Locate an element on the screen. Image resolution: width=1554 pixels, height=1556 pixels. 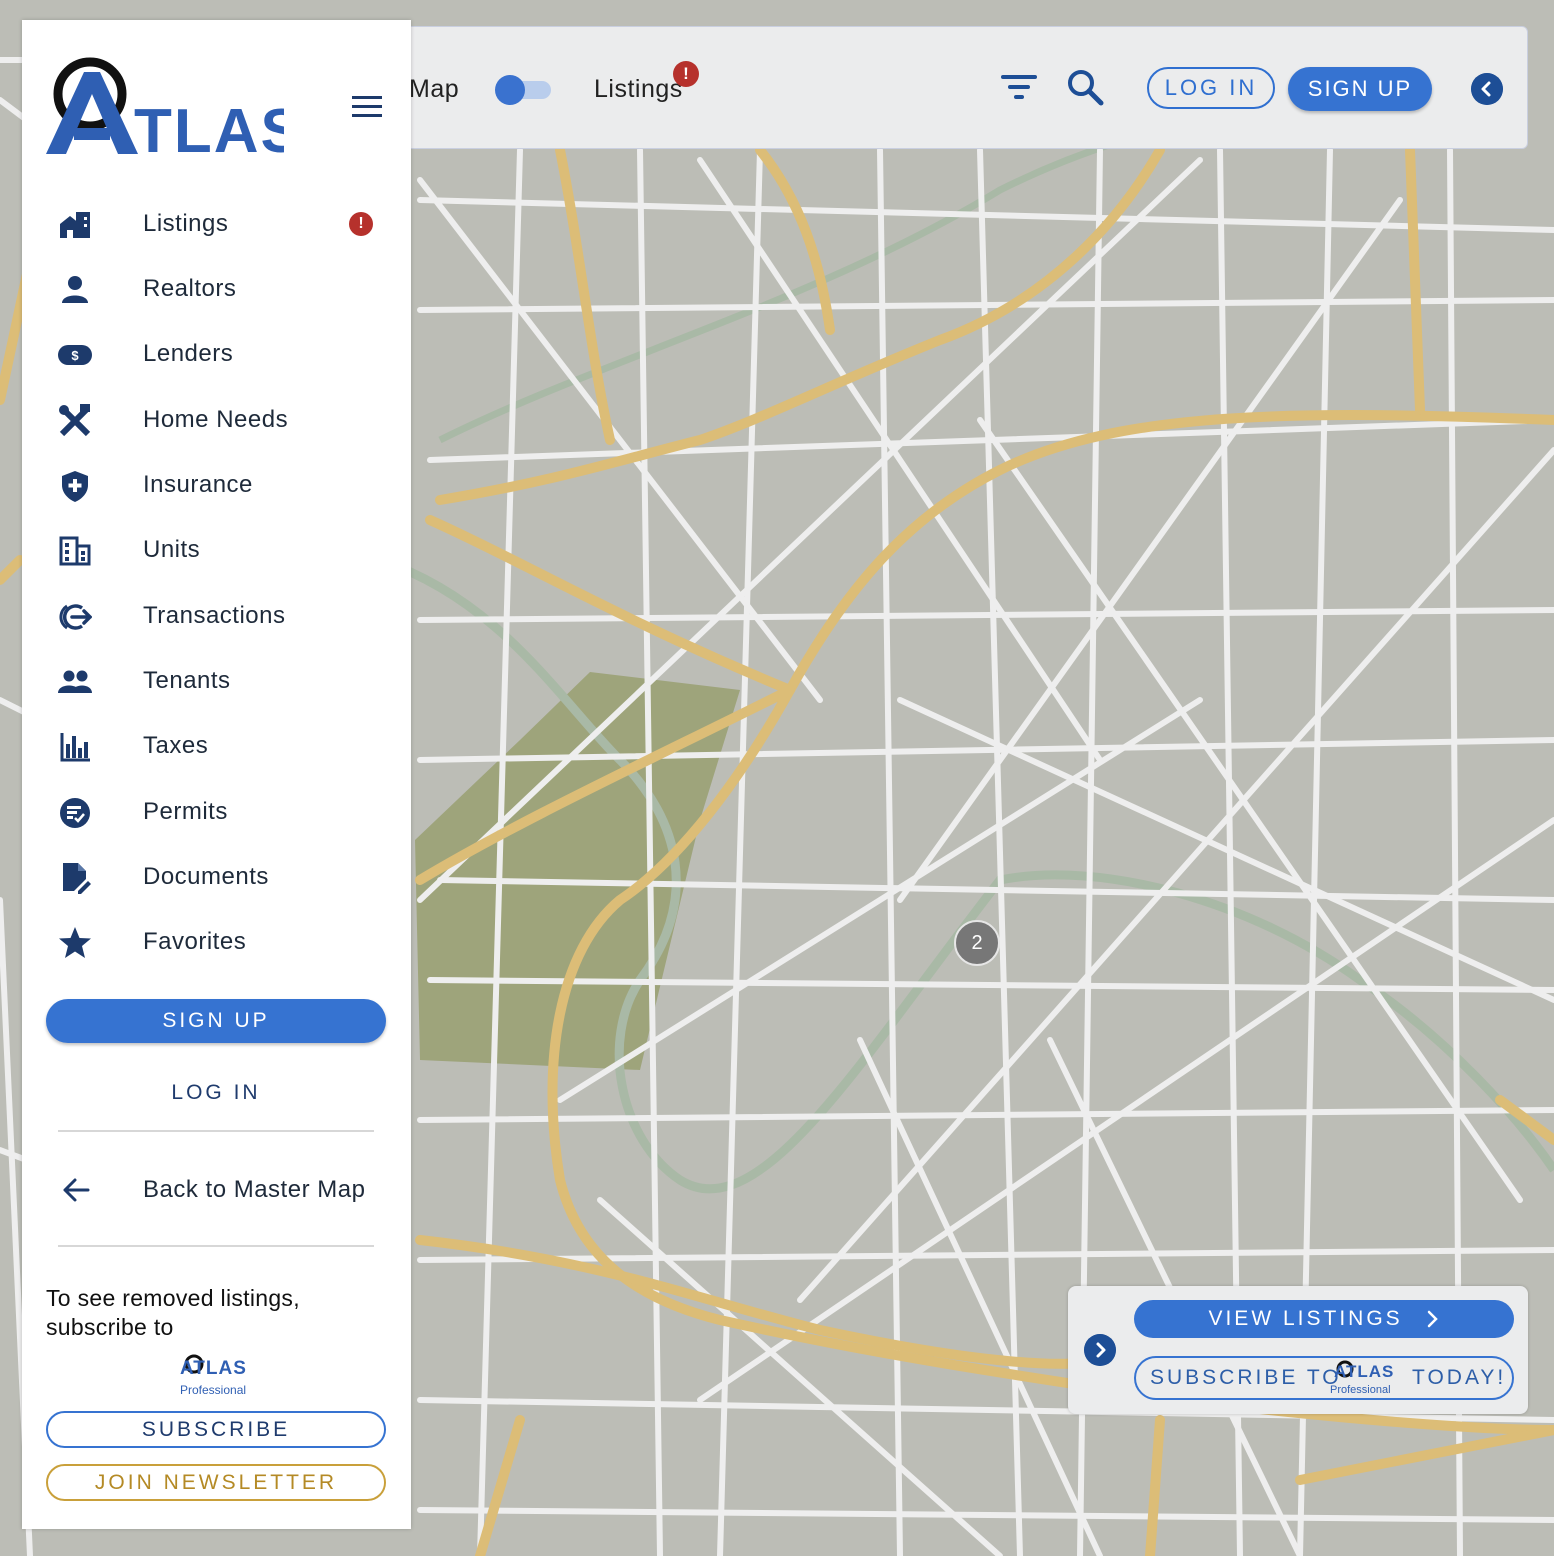
sidebar-item-home-needs: Home Needs is located at coordinates (216, 420).